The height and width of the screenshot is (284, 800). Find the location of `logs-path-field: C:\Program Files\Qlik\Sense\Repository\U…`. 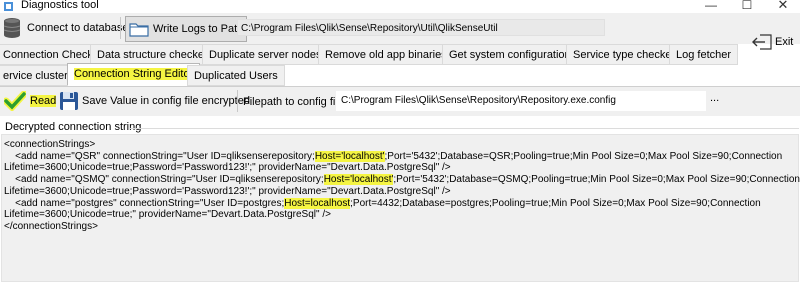

logs-path-field: C:\Program Files\Qlik\Sense\Repository\U… is located at coordinates (421, 27).